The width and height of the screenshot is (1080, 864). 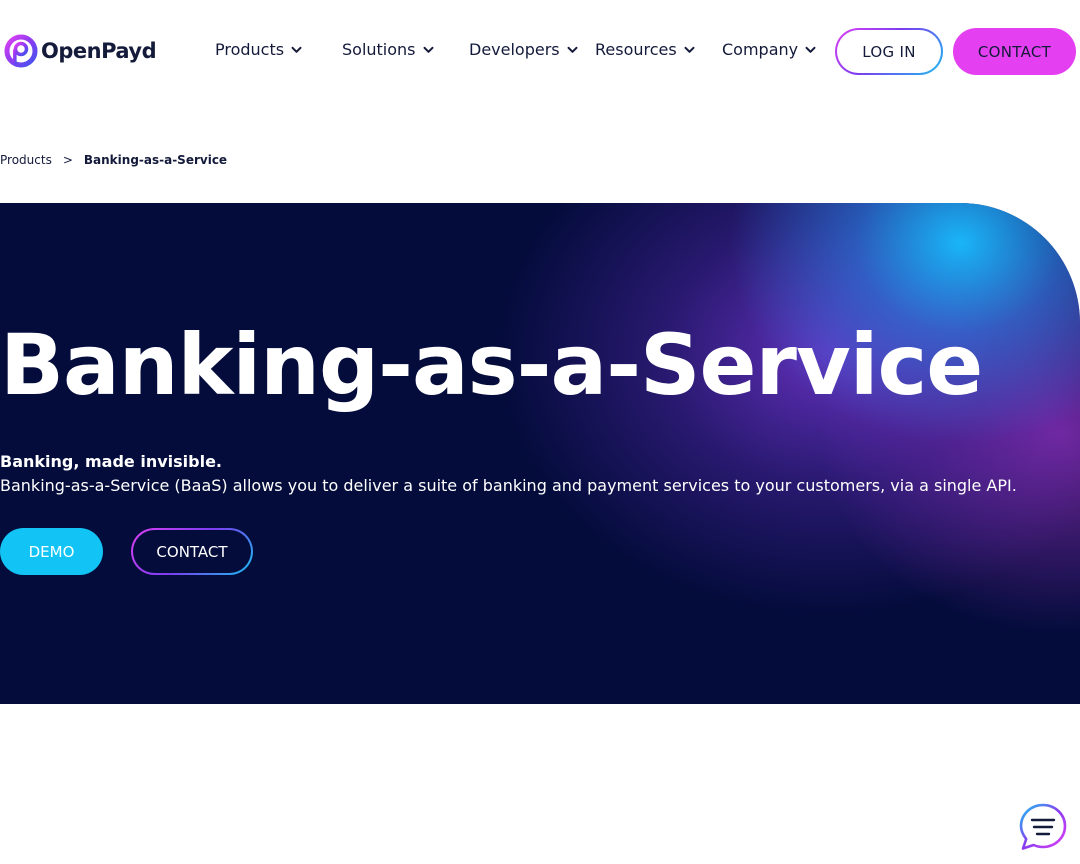 I want to click on nav-item-developers: Developers, so click(x=523, y=49).